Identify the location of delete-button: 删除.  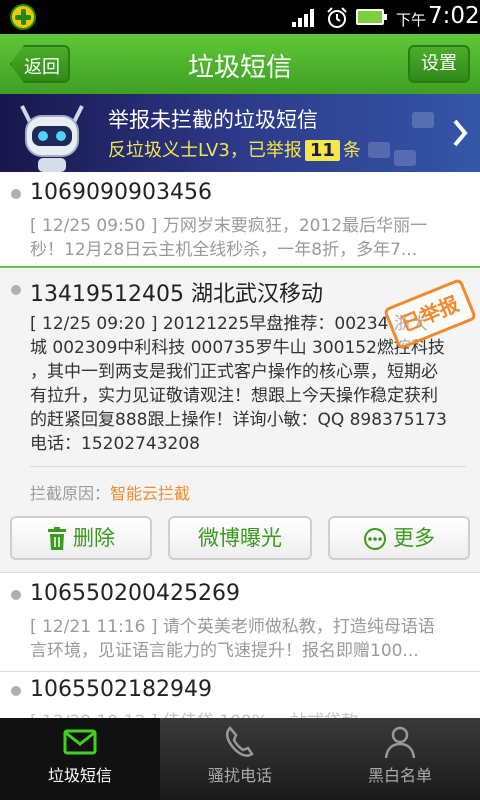
(81, 538).